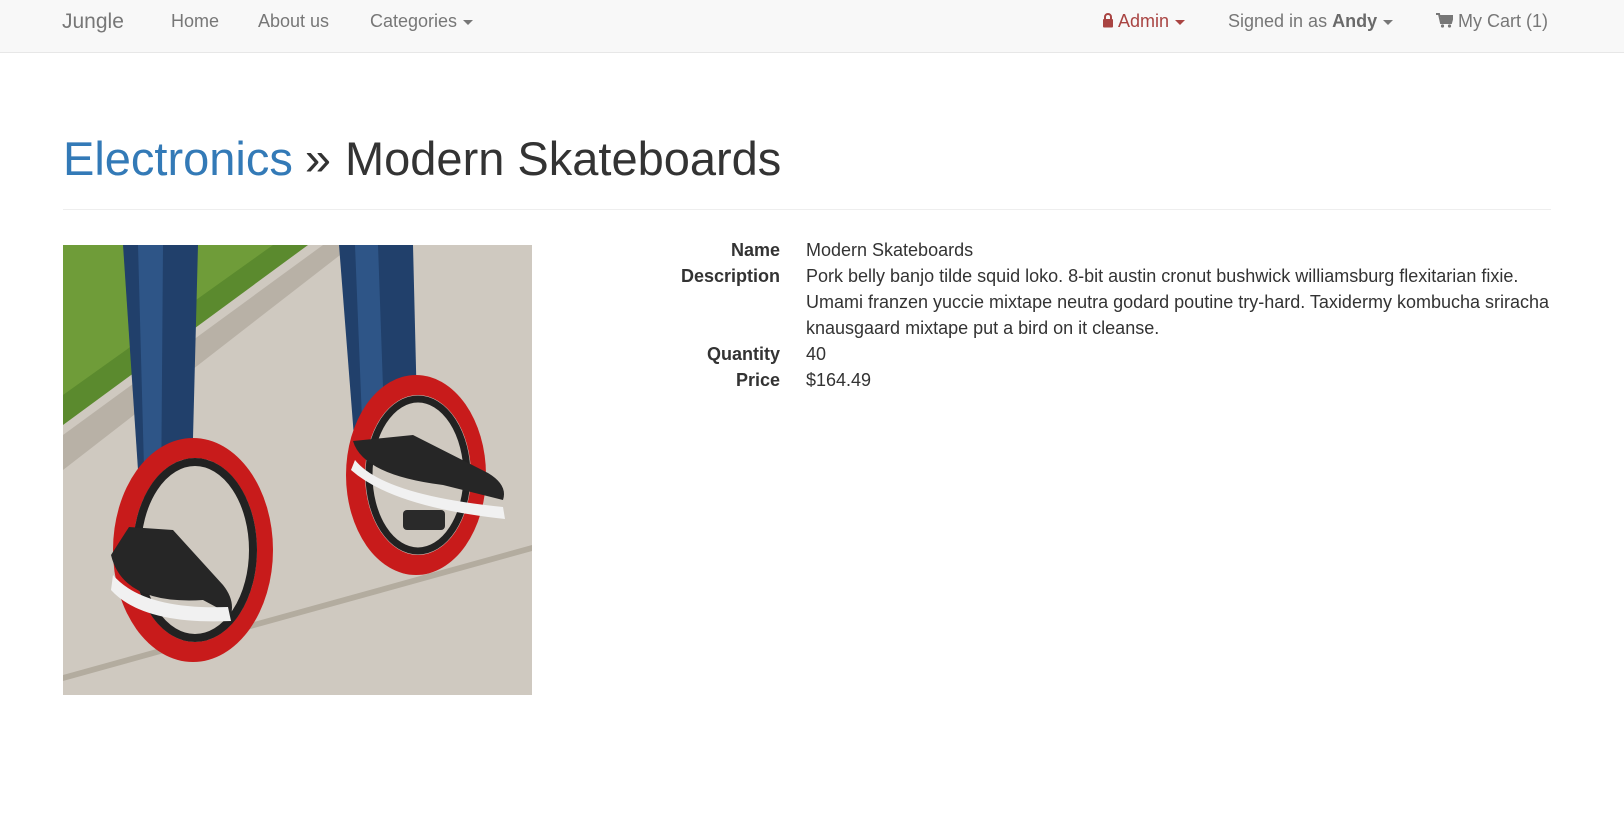 This screenshot has height=813, width=1624. Describe the element at coordinates (730, 276) in the screenshot. I see `description-label: Description` at that location.